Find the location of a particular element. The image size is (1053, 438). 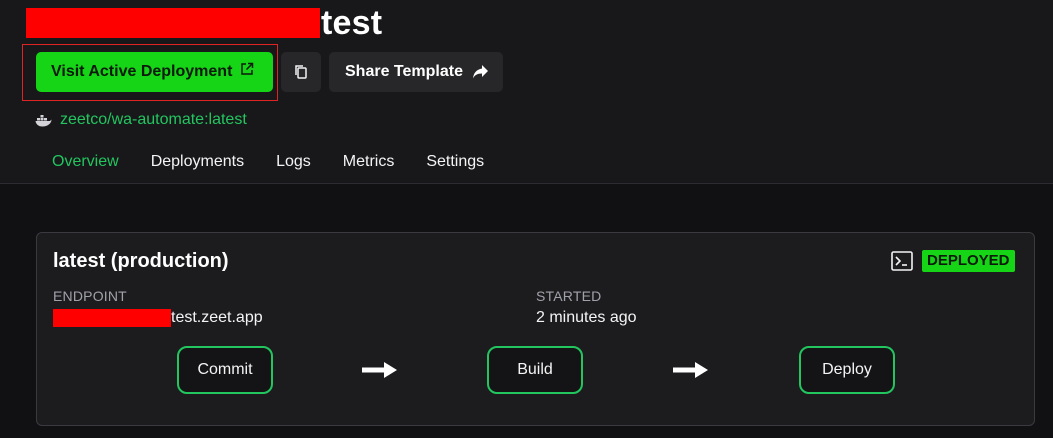

image-reference: zeetco/wa-automate:latest is located at coordinates (141, 120).